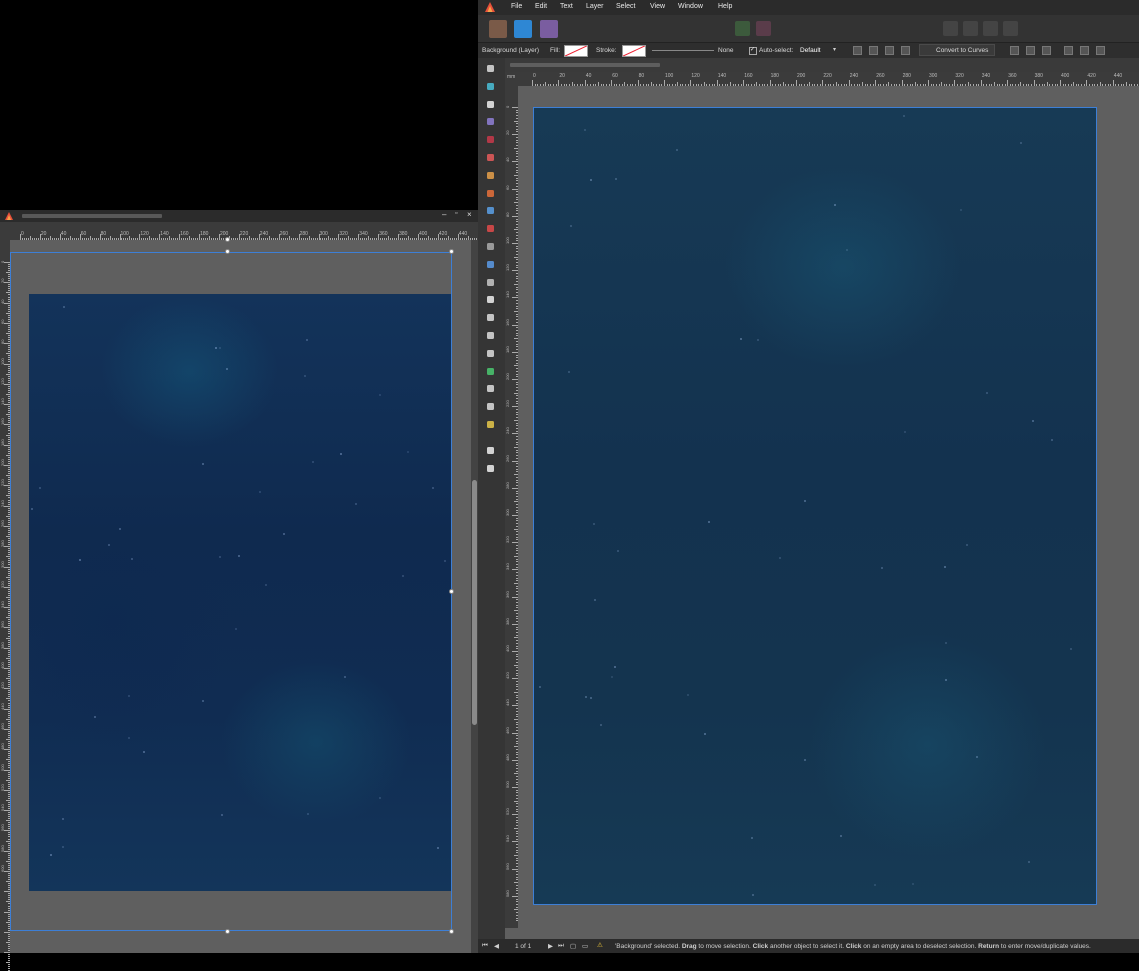 The height and width of the screenshot is (971, 1139). I want to click on insert-top-icon, so click(990, 28).